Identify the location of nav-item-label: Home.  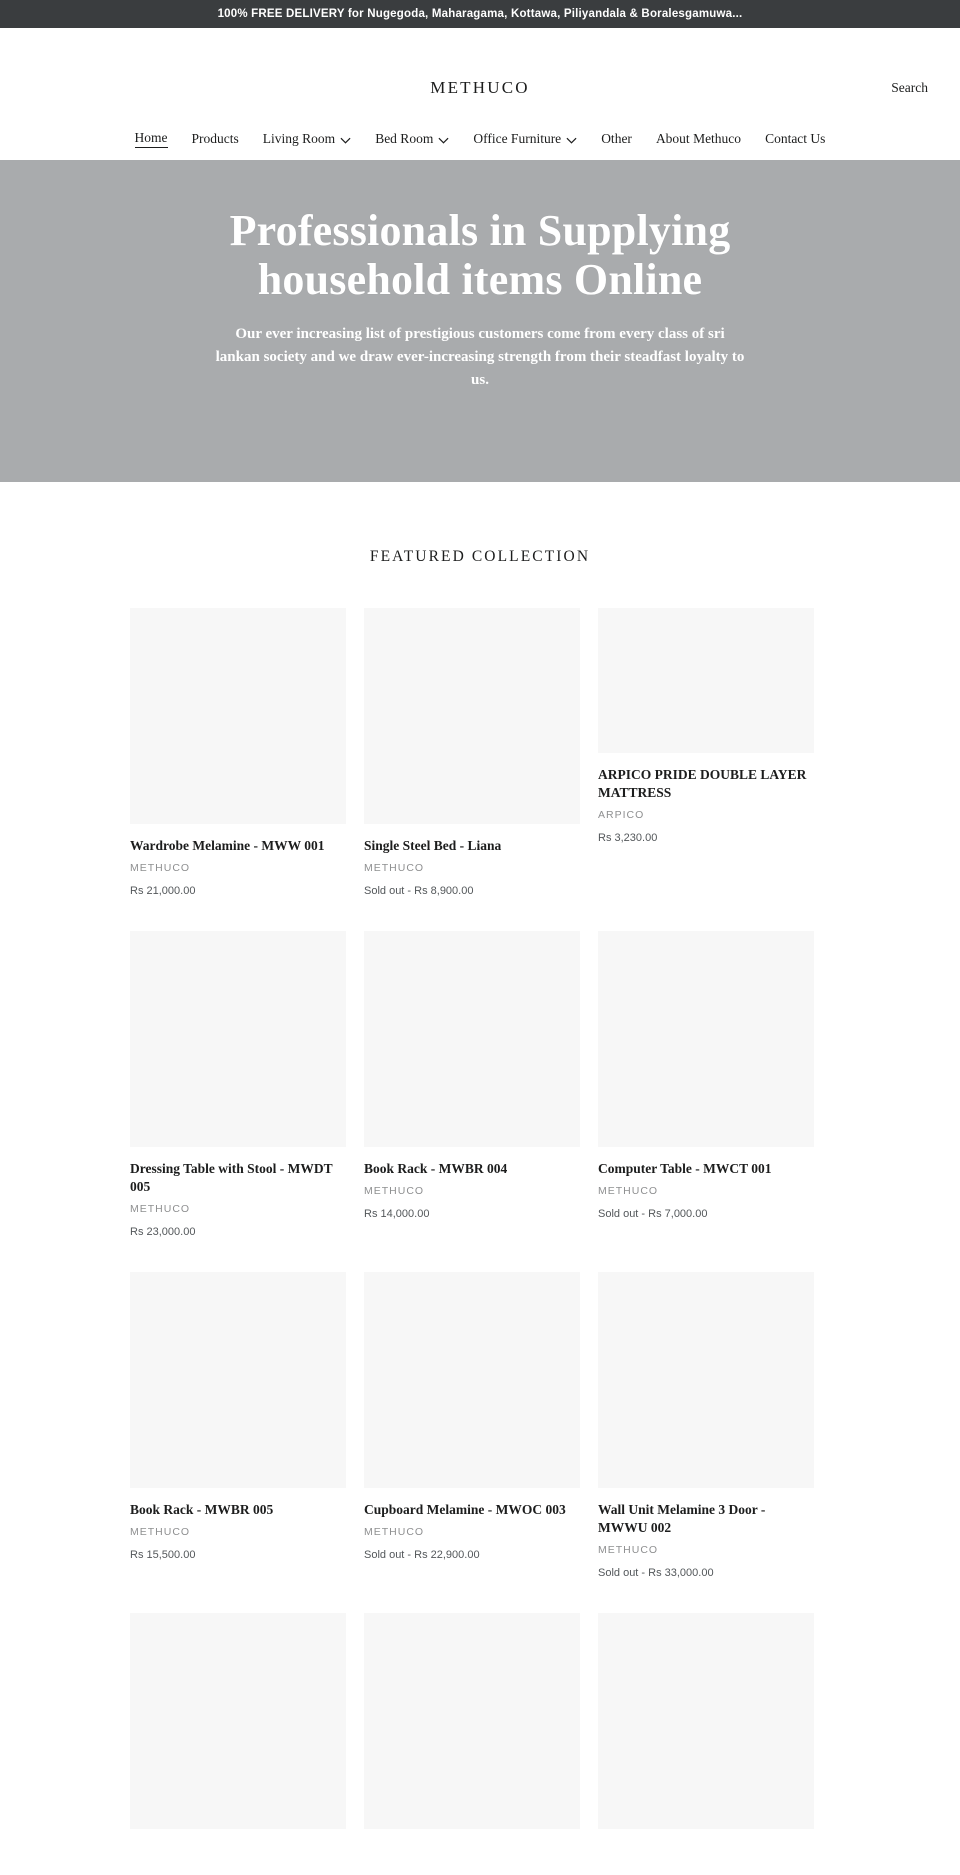
(151, 139).